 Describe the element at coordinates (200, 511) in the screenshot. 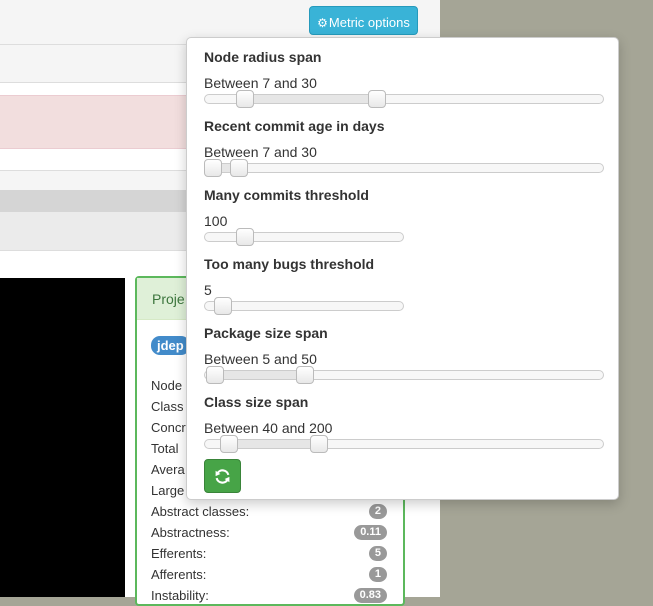

I see `metric-label: Abstract classes:` at that location.